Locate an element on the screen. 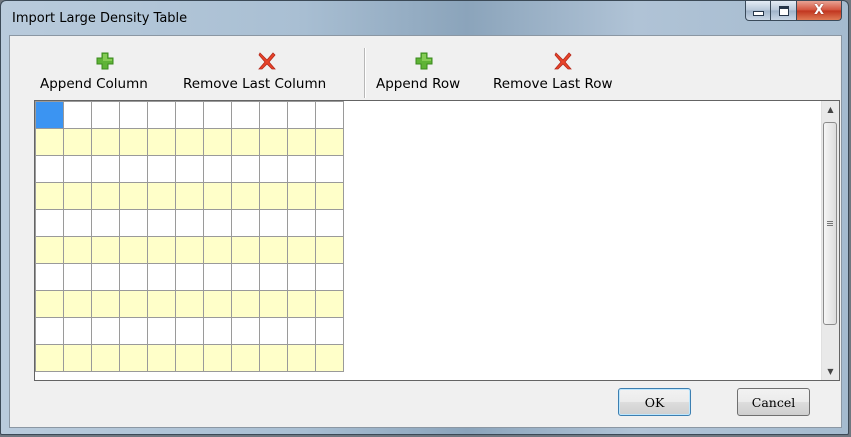 The image size is (851, 437). scrollbar-thumb is located at coordinates (830, 223).